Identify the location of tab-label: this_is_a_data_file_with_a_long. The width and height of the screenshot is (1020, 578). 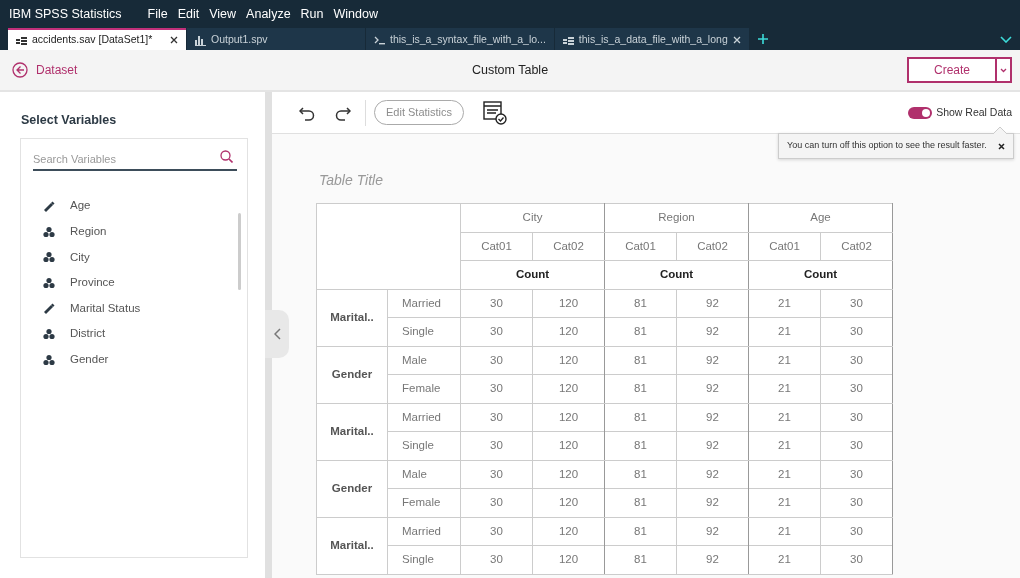
(653, 40).